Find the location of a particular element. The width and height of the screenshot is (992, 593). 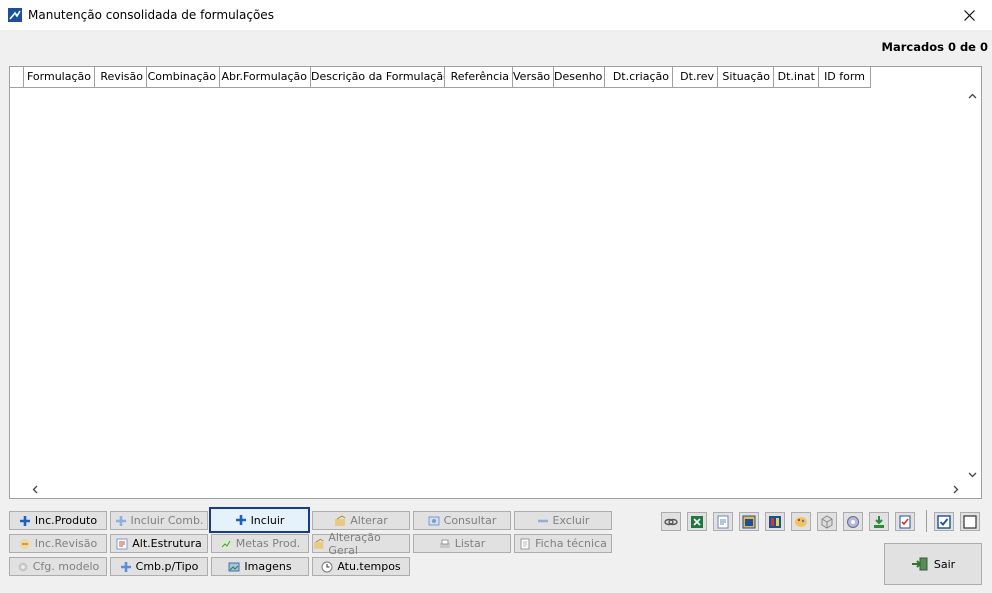

column-header: Dt.inat is located at coordinates (796, 77).